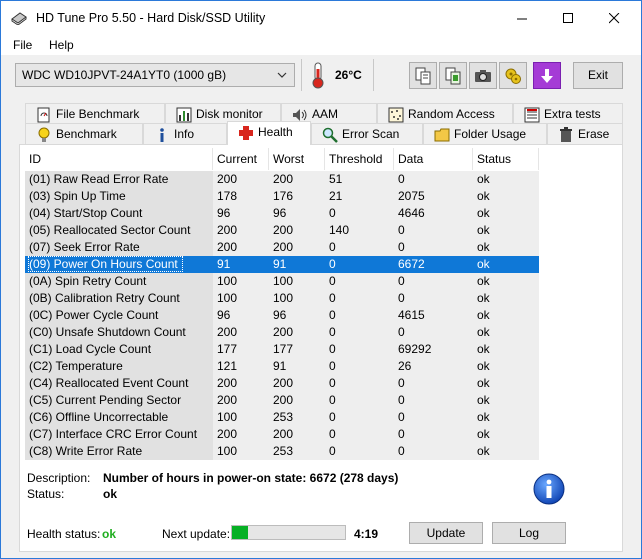 The image size is (642, 559). What do you see at coordinates (104, 298) in the screenshot?
I see `cell-id-text: (0B) Calibration Retry Count` at bounding box center [104, 298].